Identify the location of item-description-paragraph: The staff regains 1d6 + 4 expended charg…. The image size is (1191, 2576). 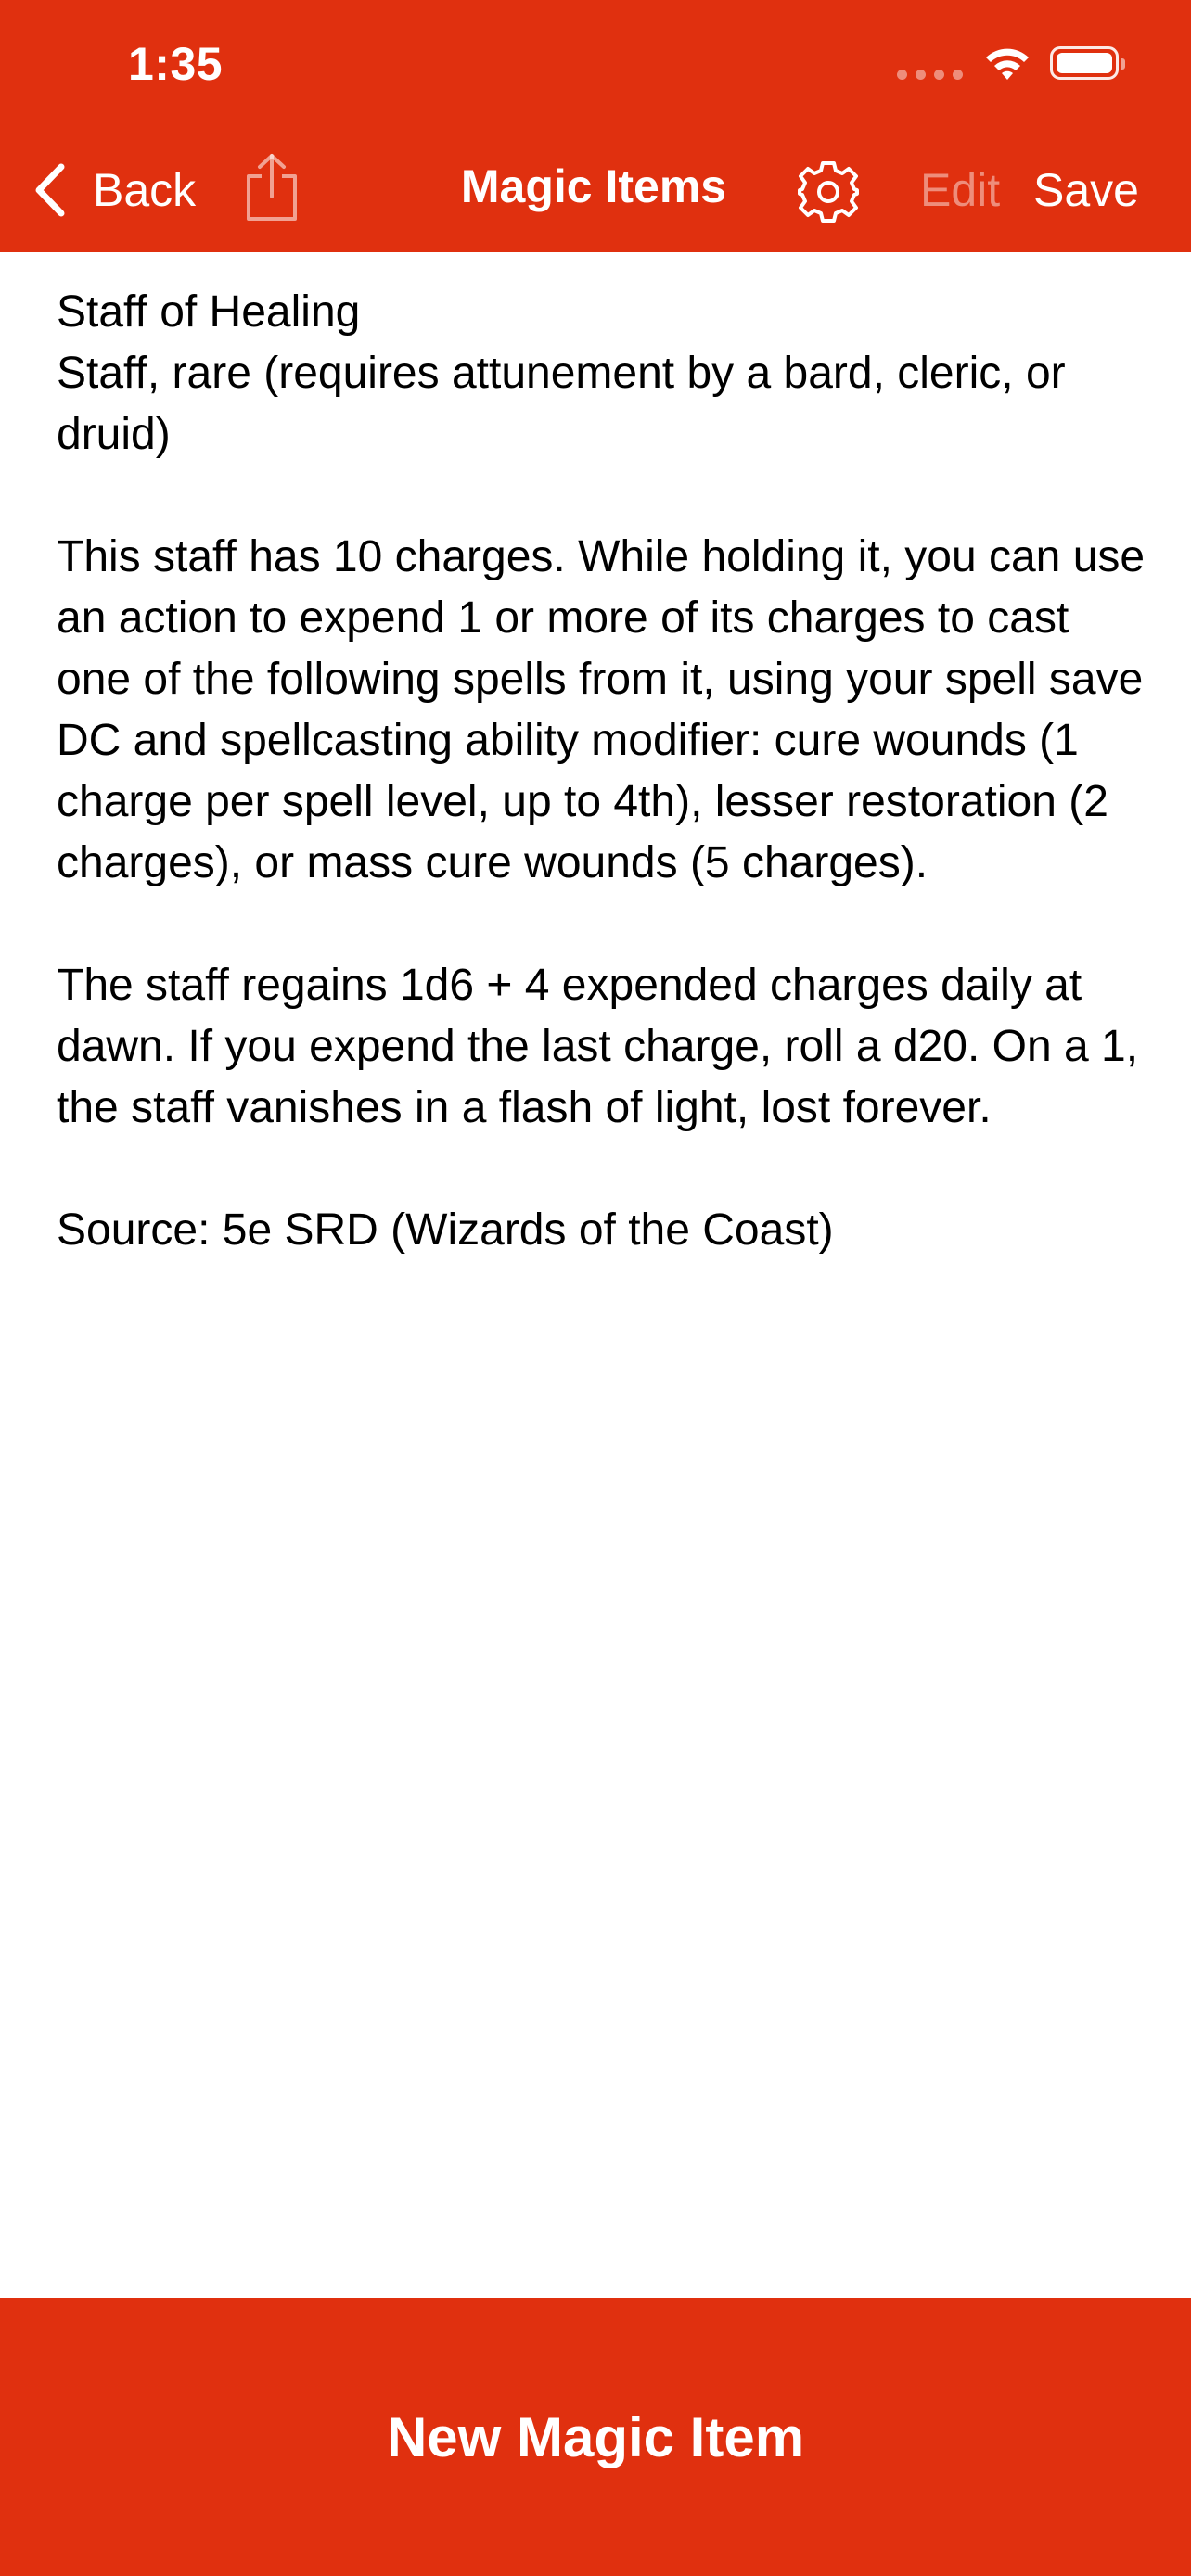
(598, 1046).